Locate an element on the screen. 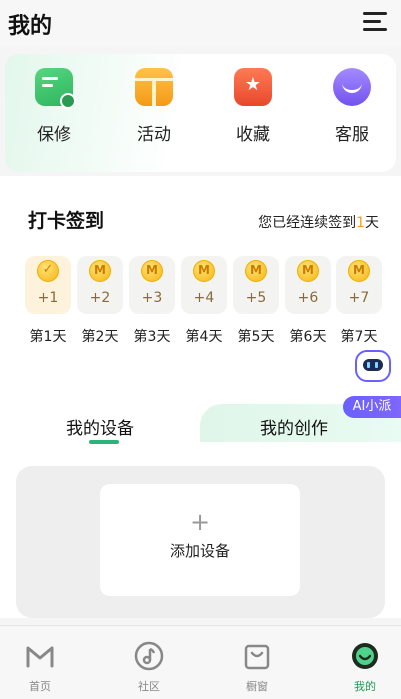 This screenshot has width=401, height=699. checkin-streak-days: 1 is located at coordinates (360, 223).